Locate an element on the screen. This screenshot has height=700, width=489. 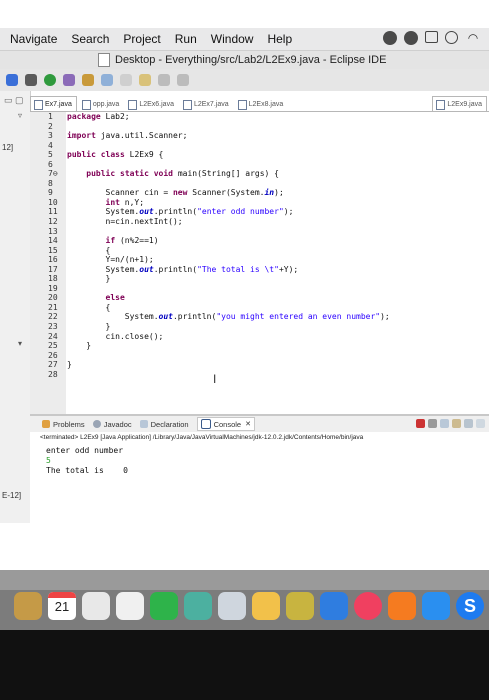
notes-icon is located at coordinates (96, 606).